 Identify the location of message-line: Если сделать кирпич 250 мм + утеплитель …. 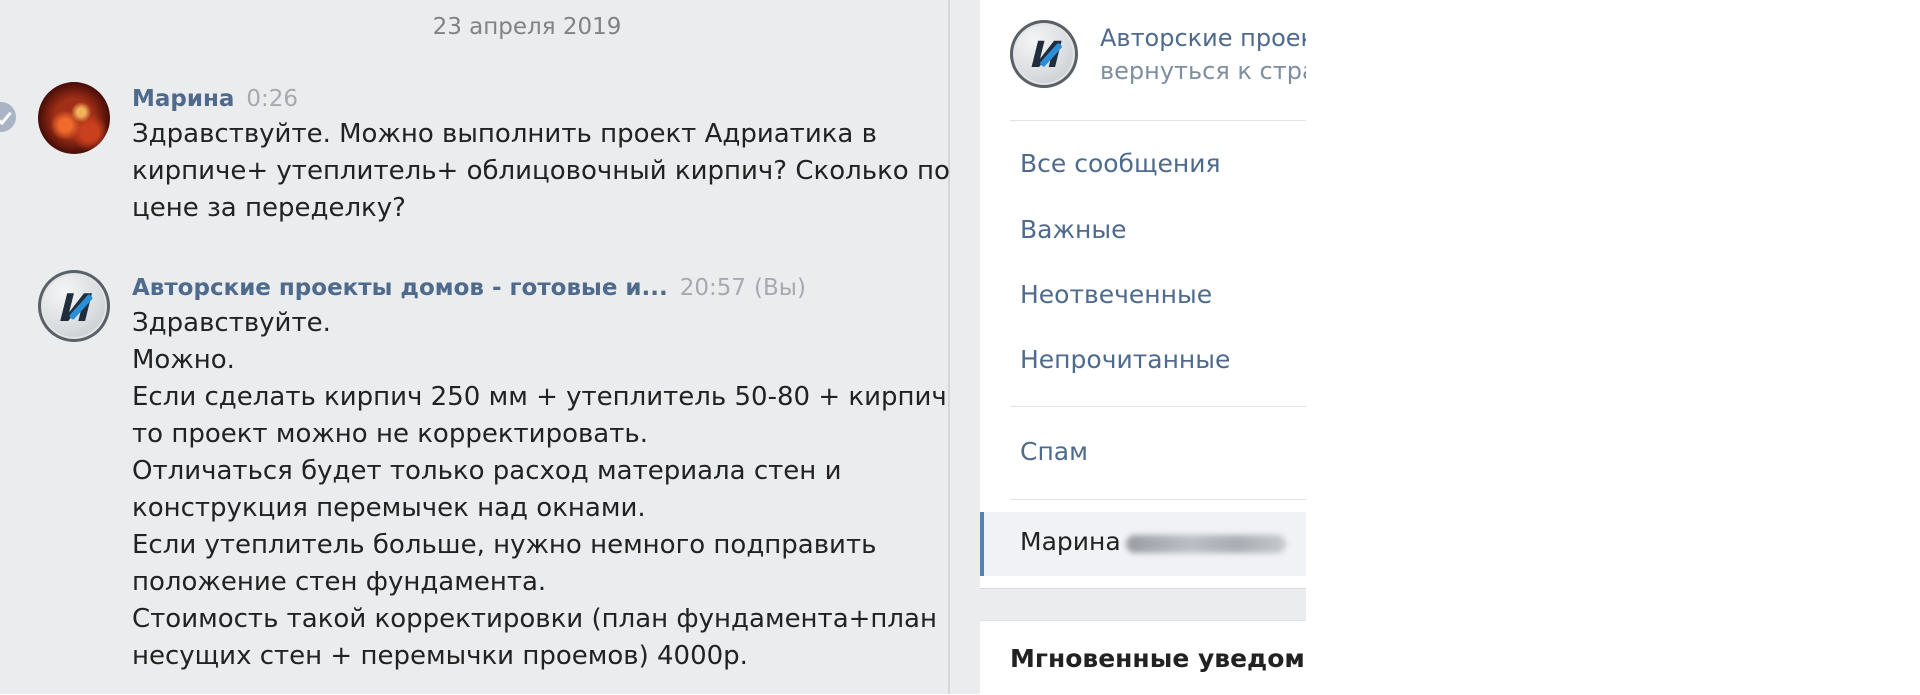
(572, 397).